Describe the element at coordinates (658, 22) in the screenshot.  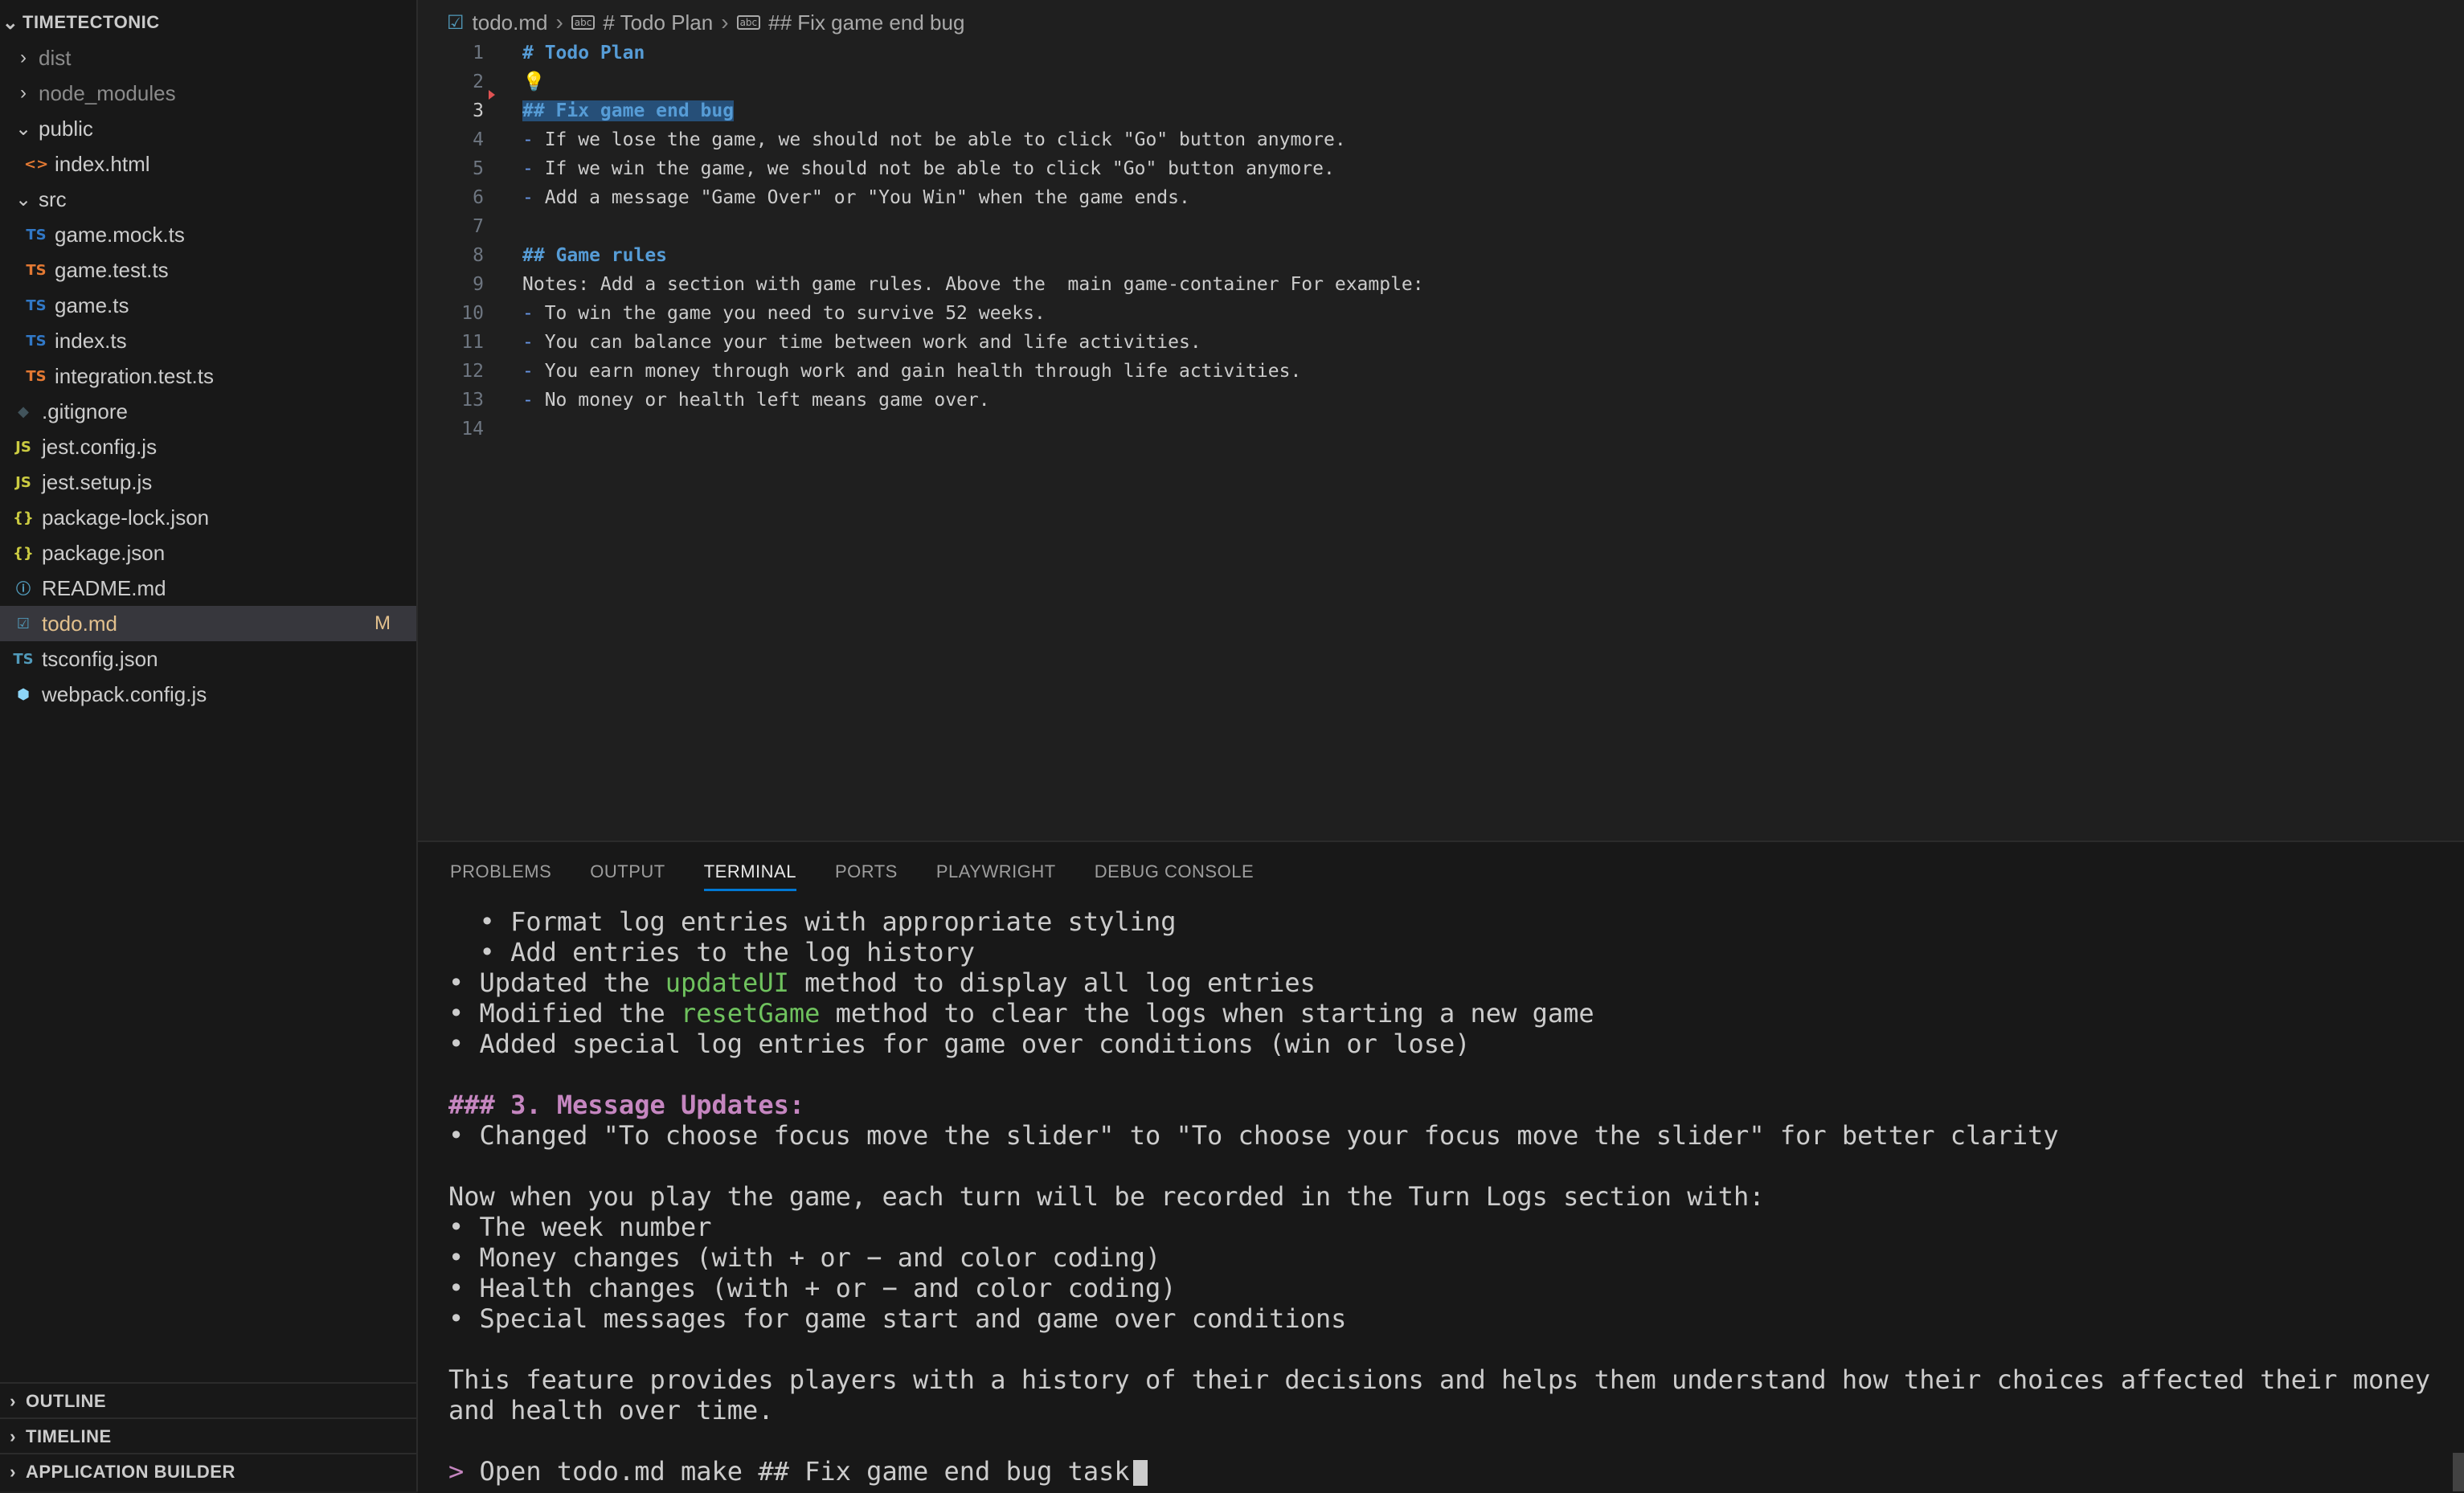
I see `breadcrumb-item: # Todo Plan` at that location.